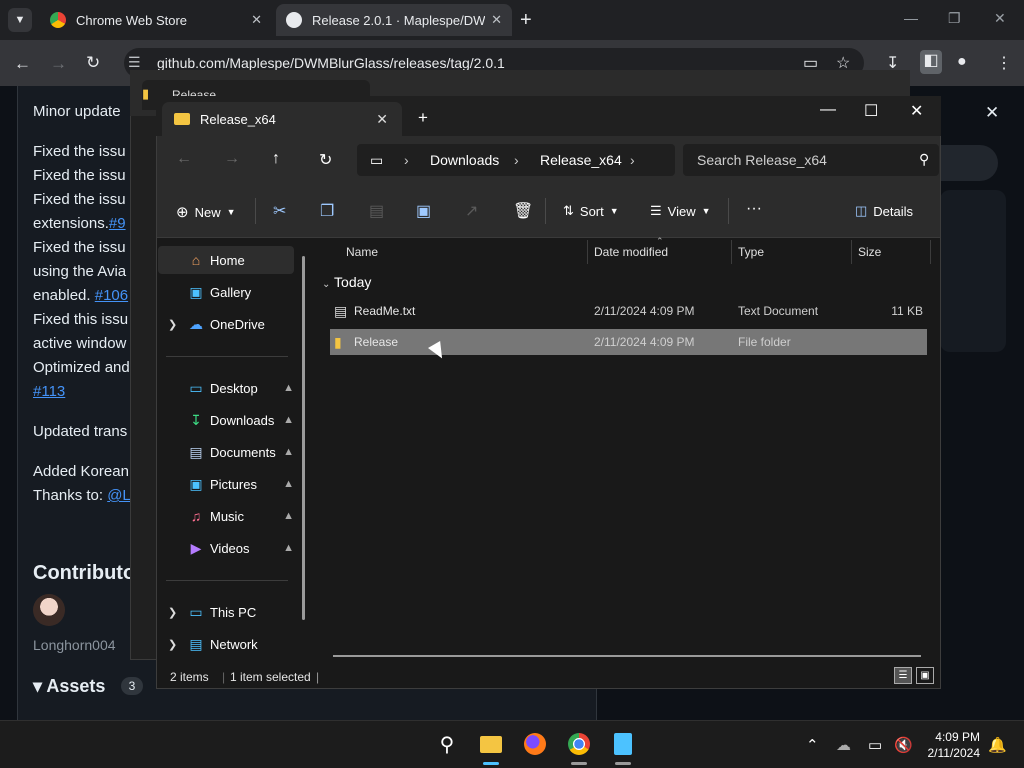 The image size is (1024, 768). I want to click on maximize-button: ☐, so click(871, 111).